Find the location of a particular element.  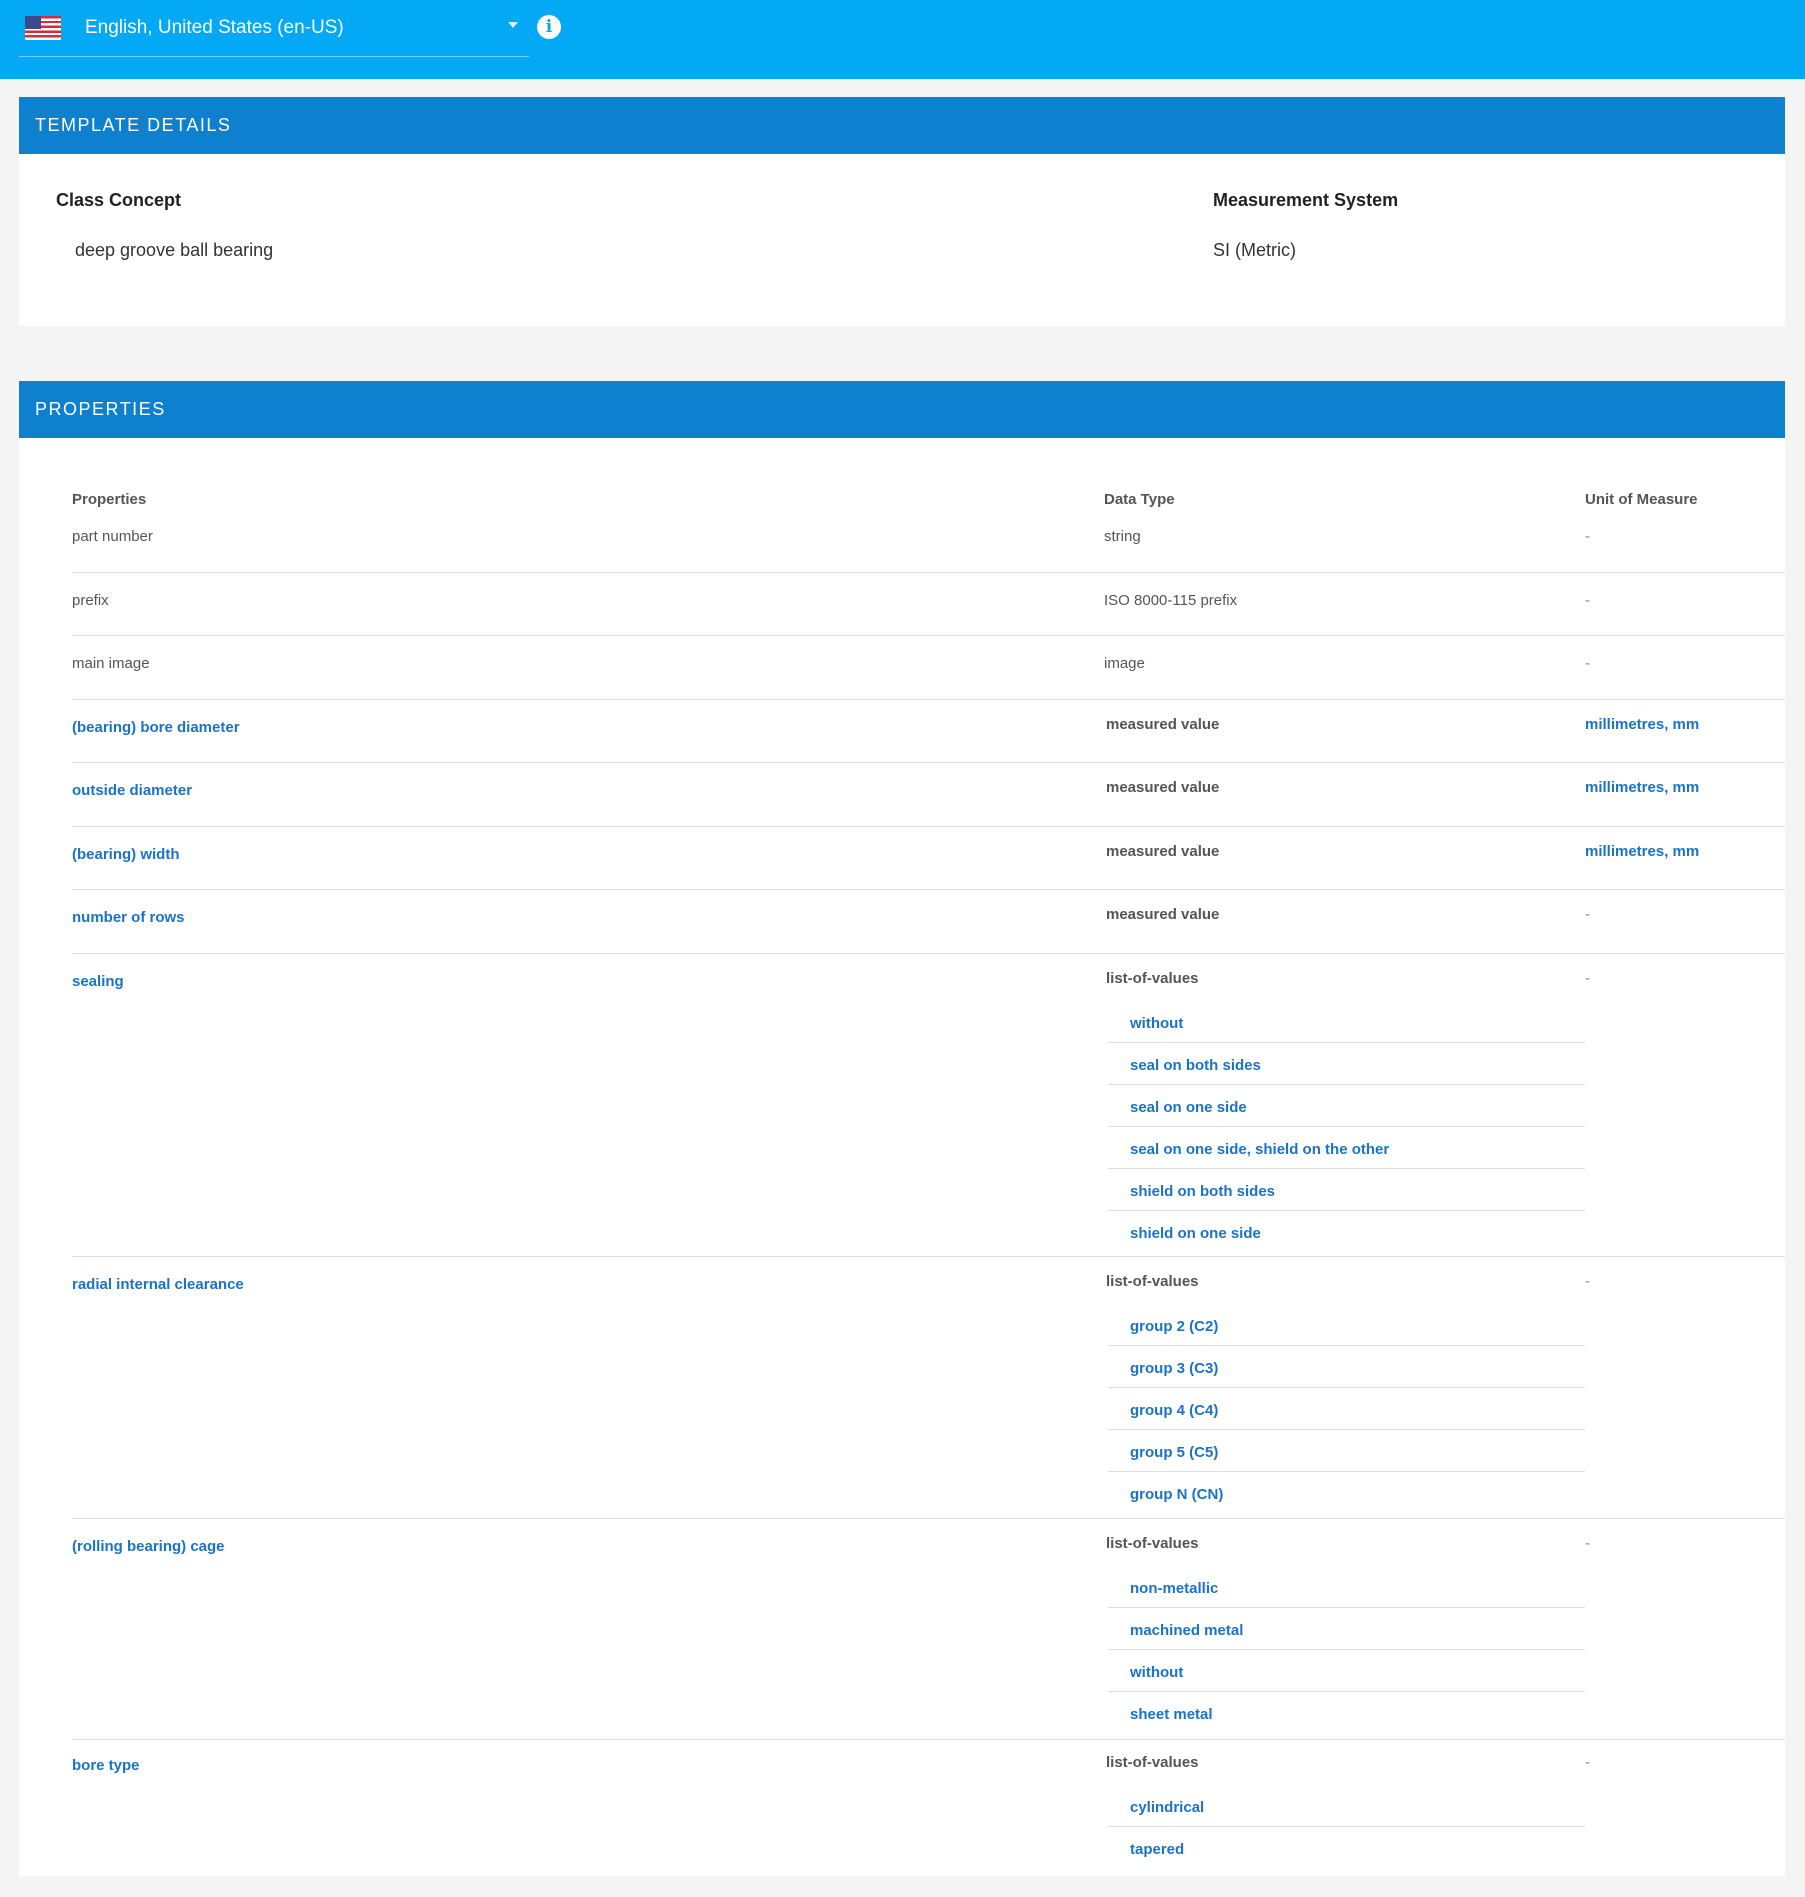

property-name: prefix is located at coordinates (90, 600).